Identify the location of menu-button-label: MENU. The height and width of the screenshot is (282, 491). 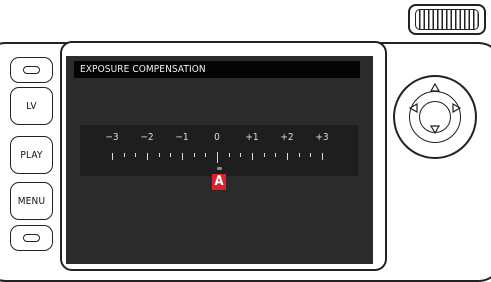
(31, 201).